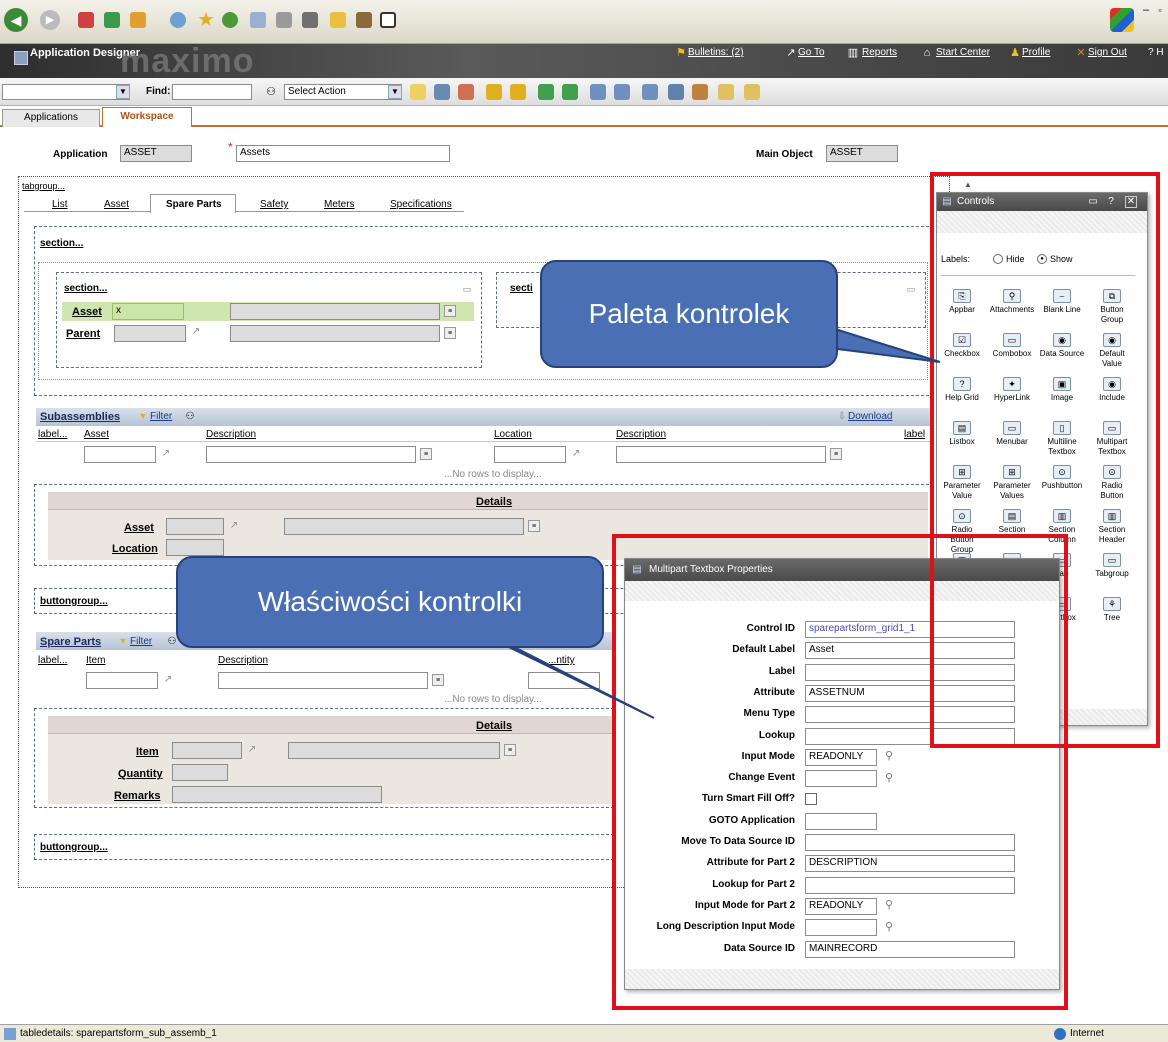 The image size is (1168, 1042). What do you see at coordinates (150, 333) in the screenshot?
I see `parent-field` at bounding box center [150, 333].